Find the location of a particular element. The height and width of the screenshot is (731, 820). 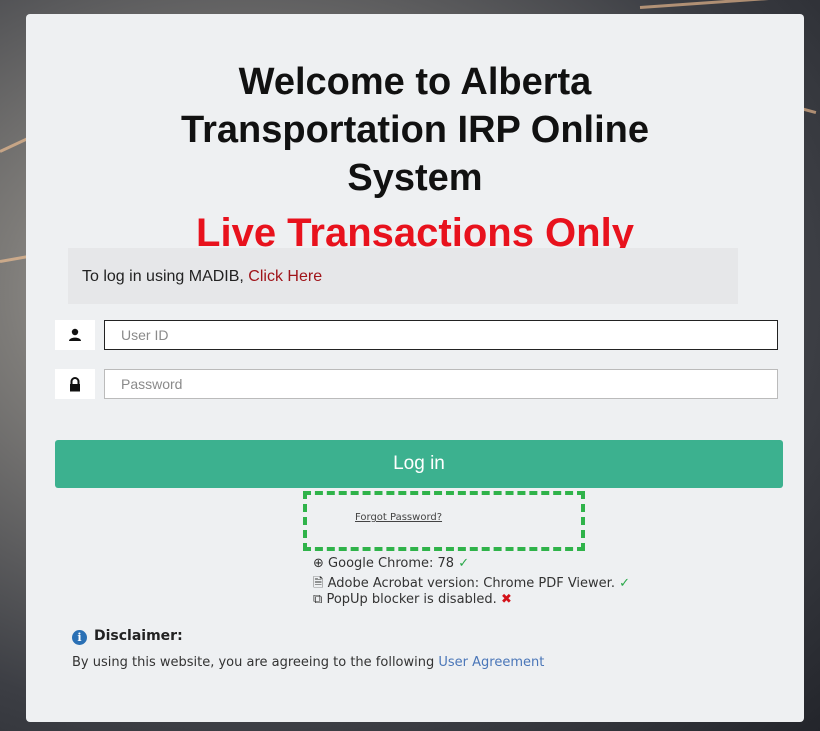

forgot-password-highlight is located at coordinates (444, 521).